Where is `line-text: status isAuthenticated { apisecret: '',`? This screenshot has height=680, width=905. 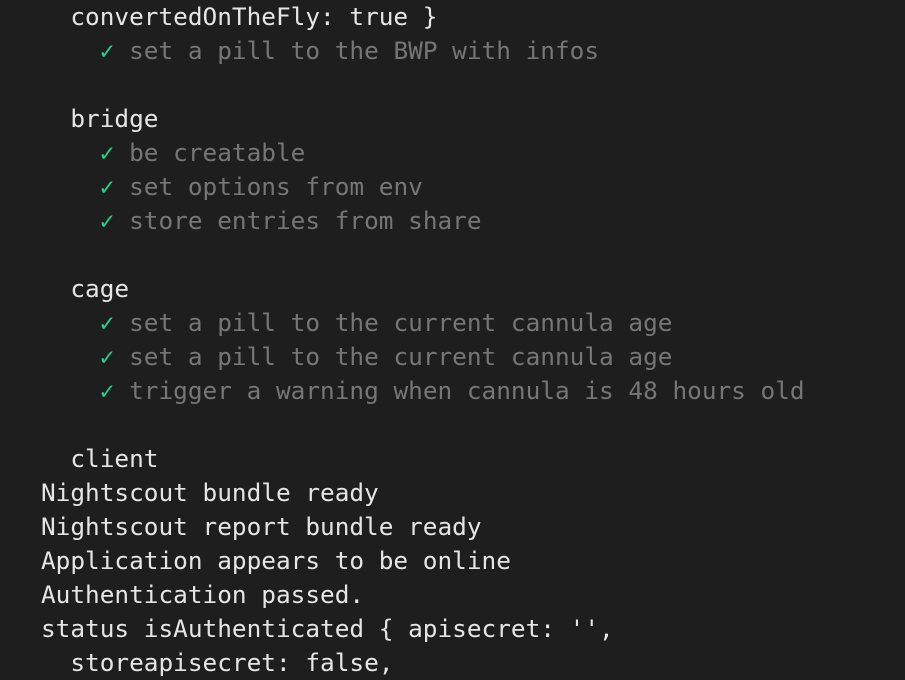
line-text: status isAuthenticated { apisecret: '', is located at coordinates (327, 628).